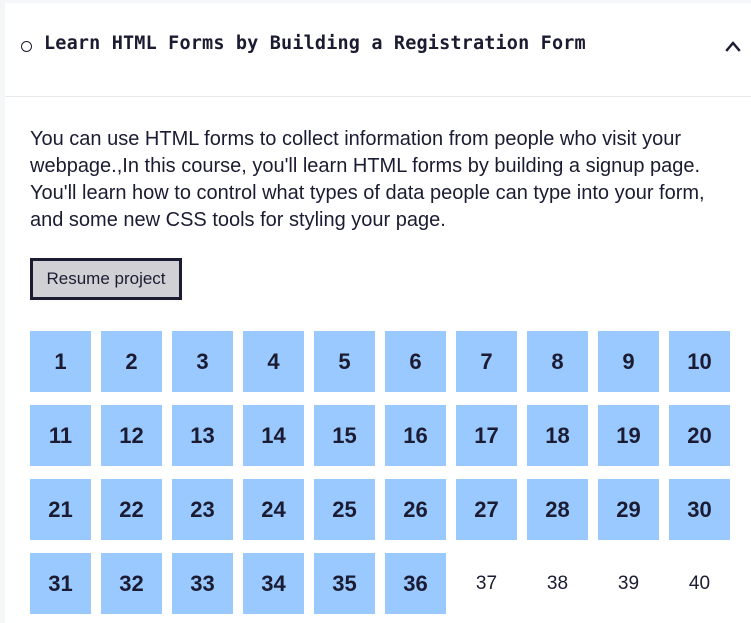  I want to click on step-button: 23, so click(202, 509).